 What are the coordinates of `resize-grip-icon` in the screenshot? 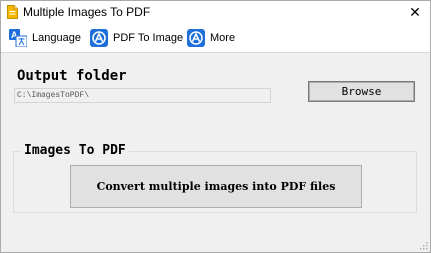 It's located at (424, 246).